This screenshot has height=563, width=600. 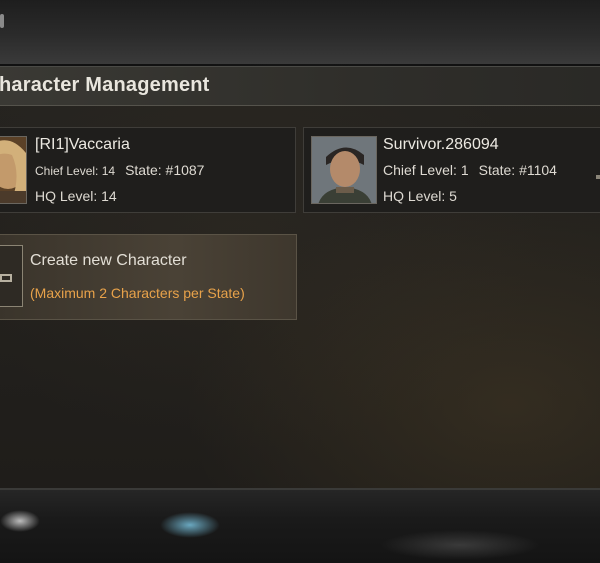 What do you see at coordinates (76, 196) in the screenshot?
I see `hq-level: HQ Level: 14` at bounding box center [76, 196].